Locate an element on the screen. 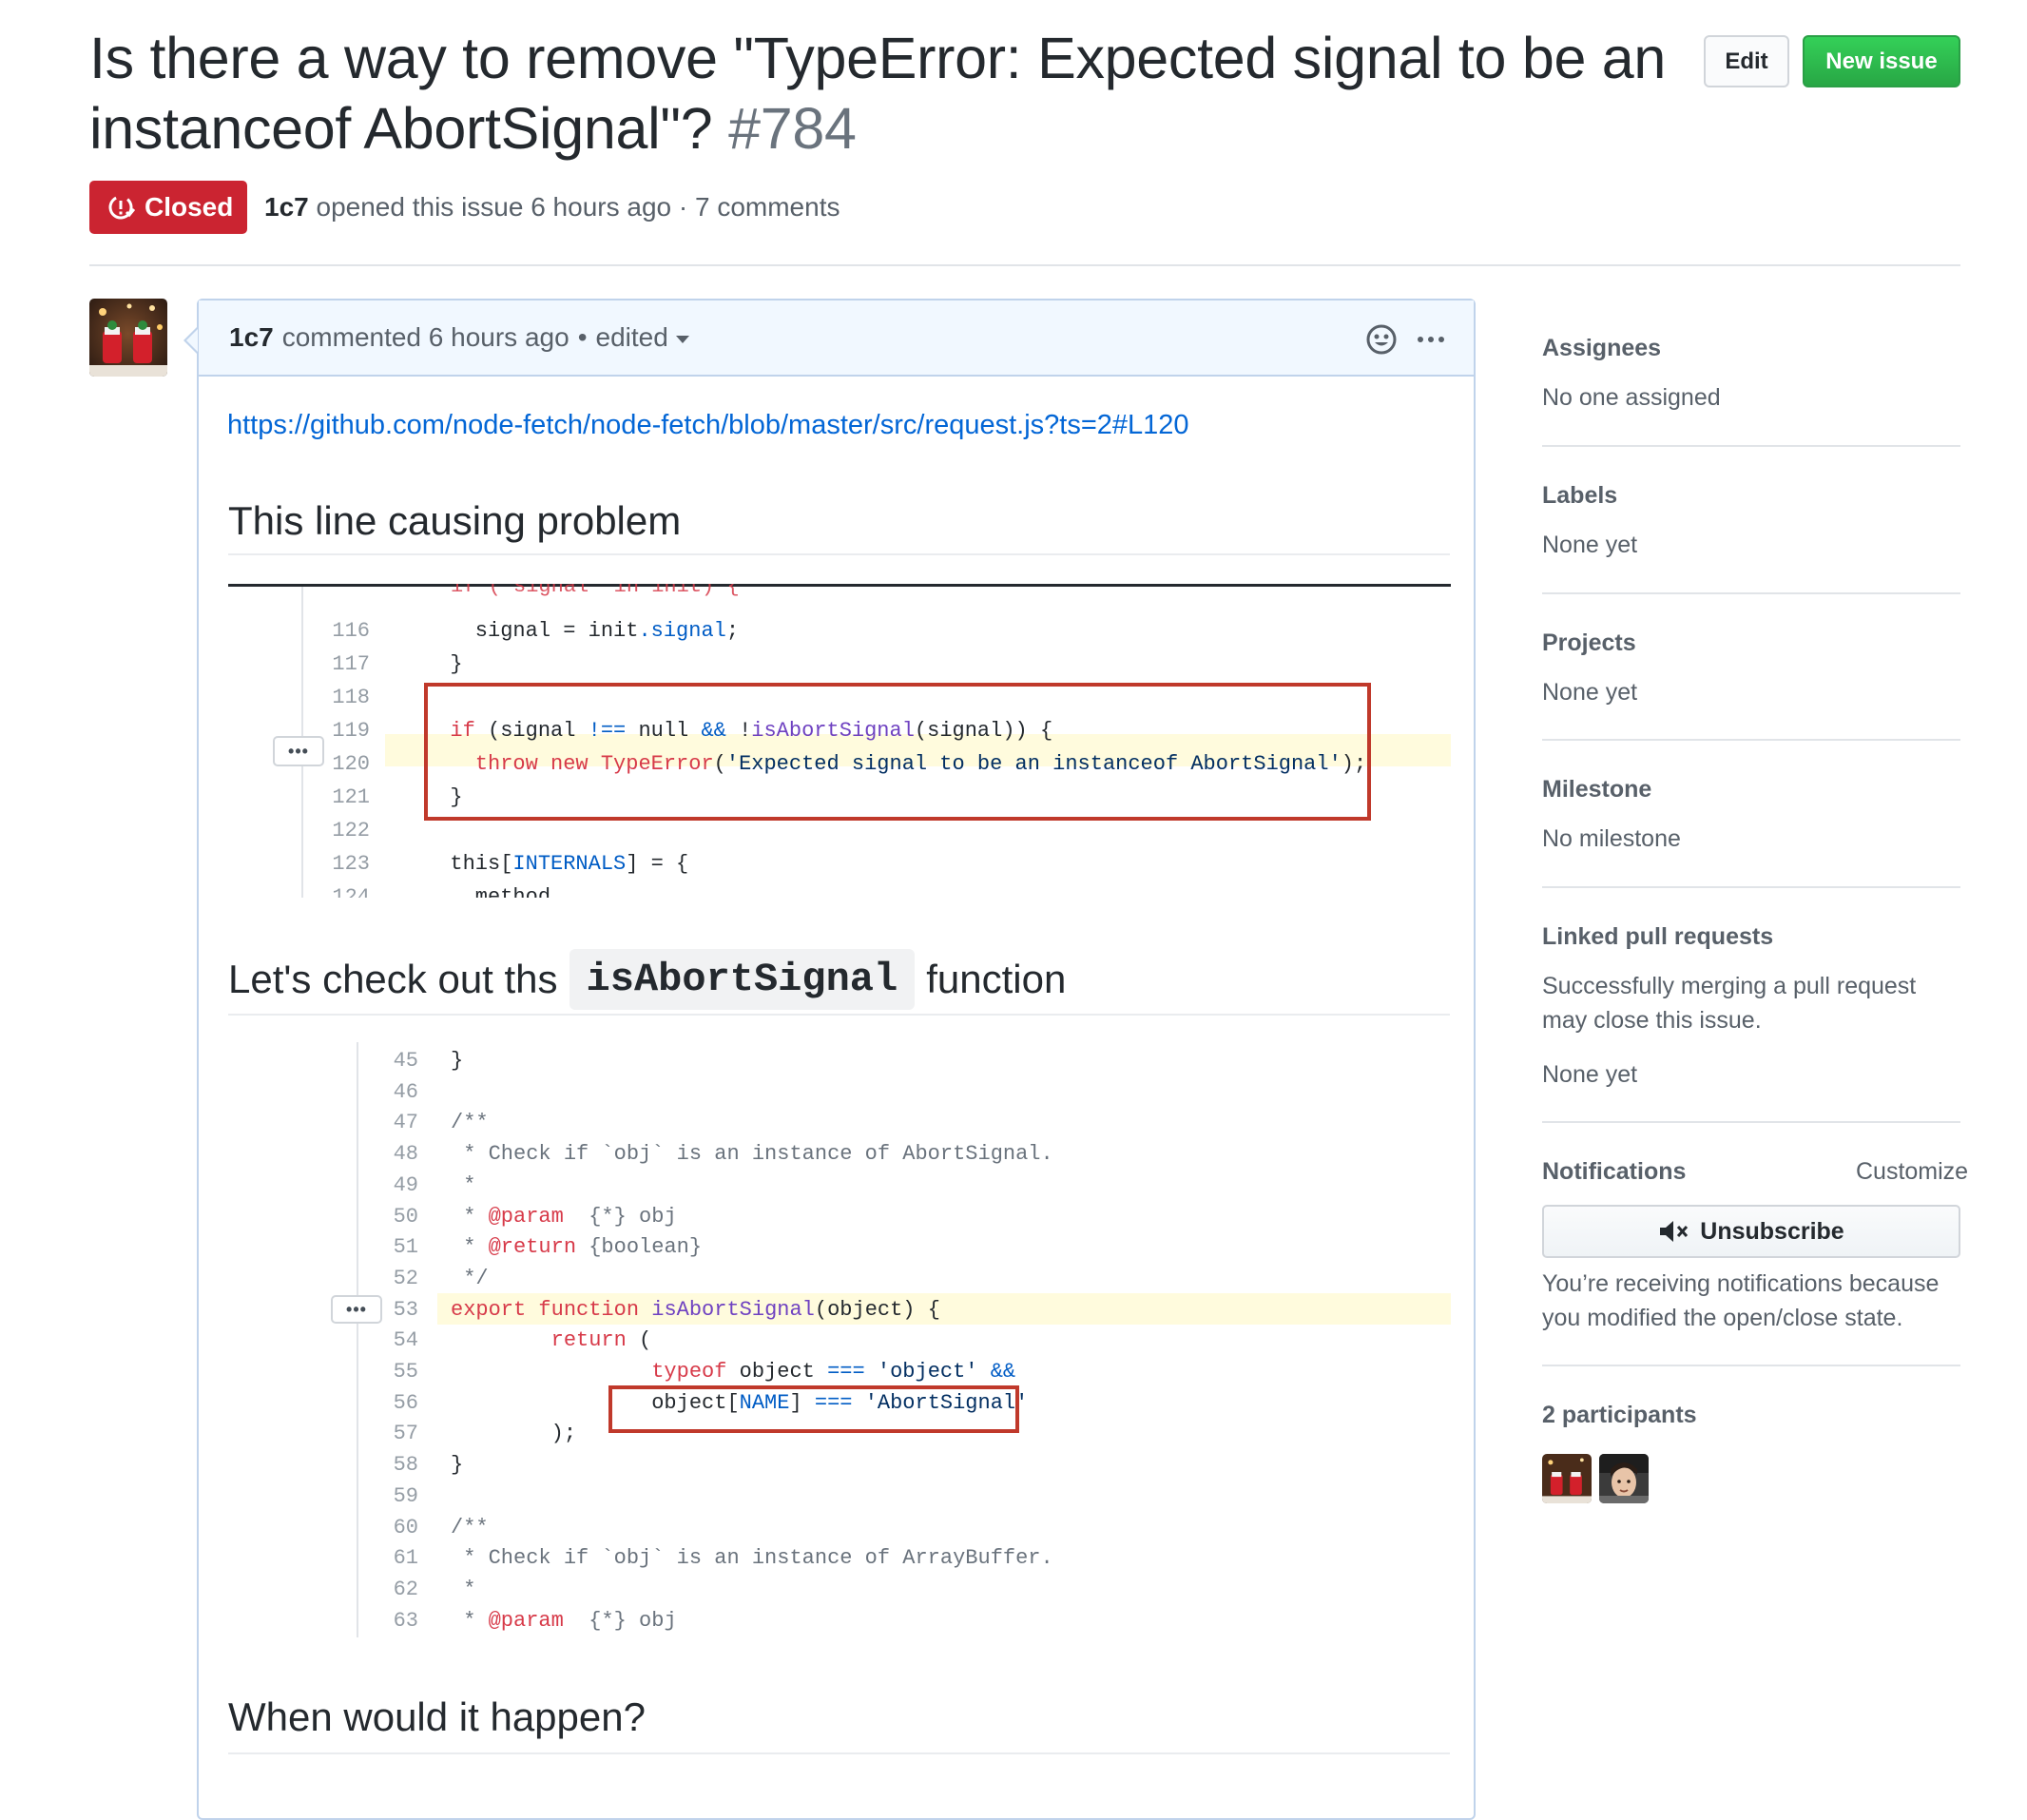 This screenshot has width=2027, height=1820. line-number: 123 is located at coordinates (343, 864).